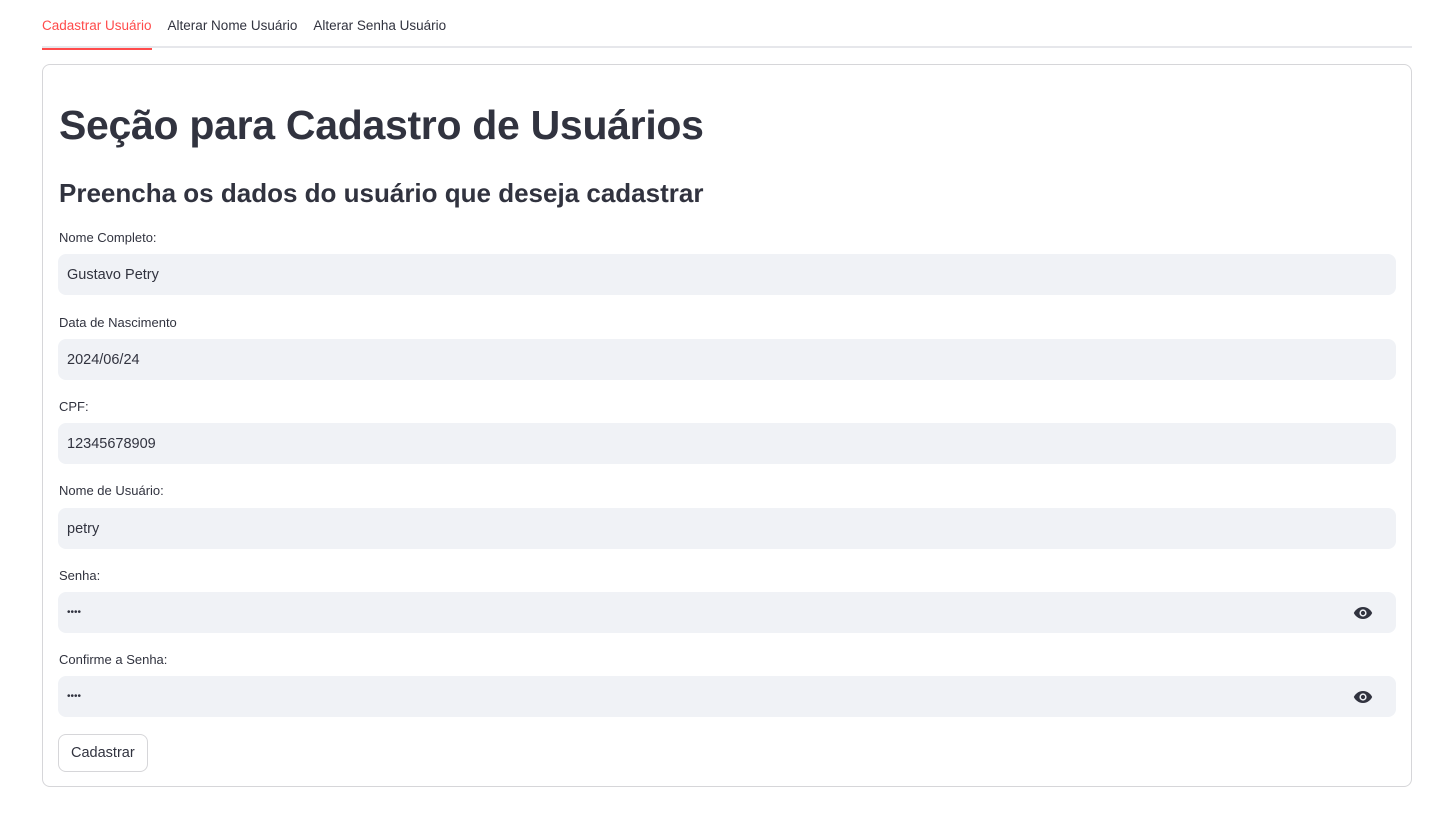 Image resolution: width=1440 pixels, height=823 pixels. Describe the element at coordinates (113, 659) in the screenshot. I see `confirm-password-label: Confirme a Senha:` at that location.